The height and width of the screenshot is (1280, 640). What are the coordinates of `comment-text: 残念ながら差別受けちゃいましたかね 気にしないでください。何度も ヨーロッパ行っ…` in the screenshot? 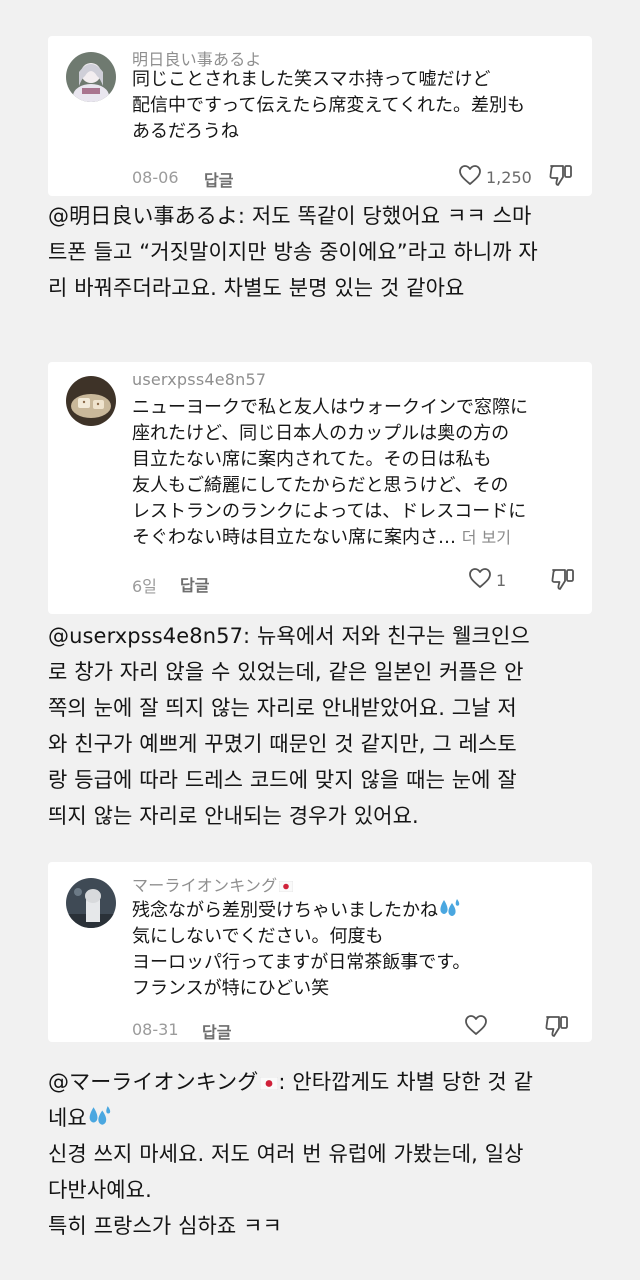 It's located at (301, 948).